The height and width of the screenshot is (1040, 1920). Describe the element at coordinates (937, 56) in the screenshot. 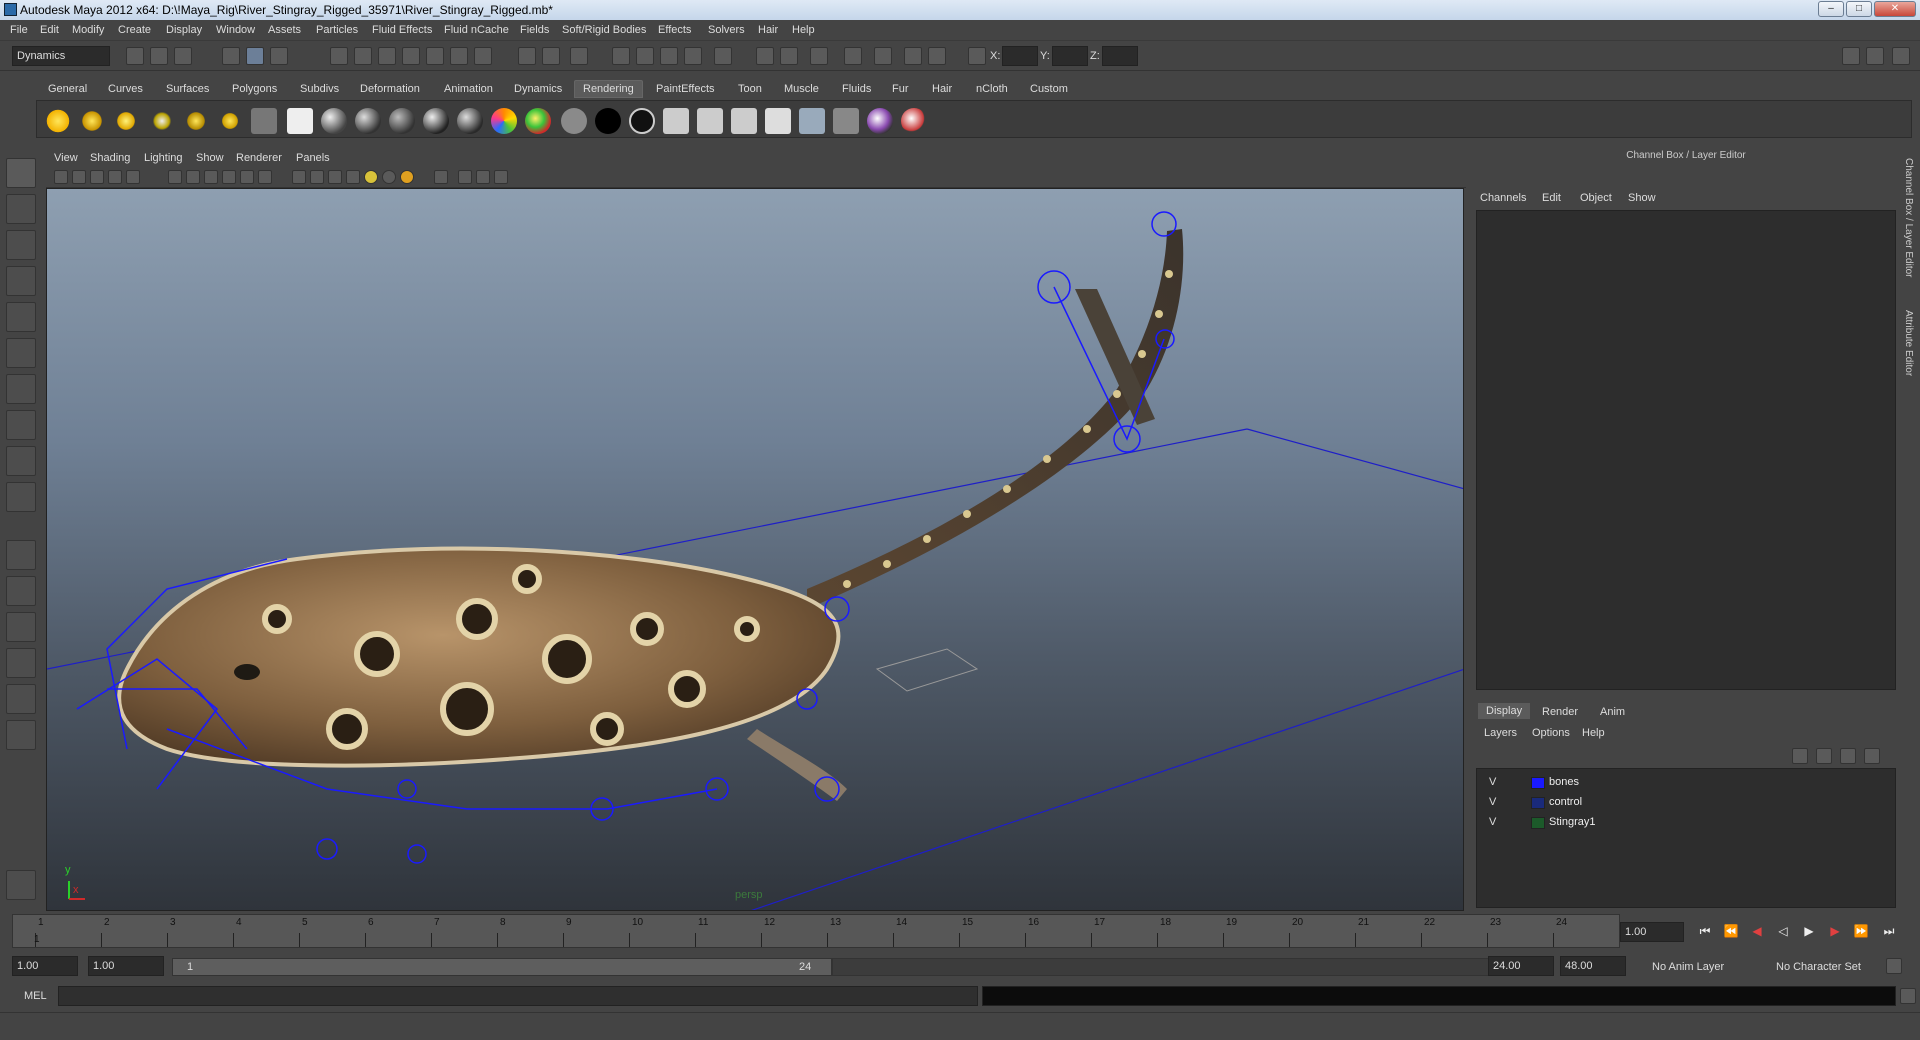

I see `graph-icon` at that location.